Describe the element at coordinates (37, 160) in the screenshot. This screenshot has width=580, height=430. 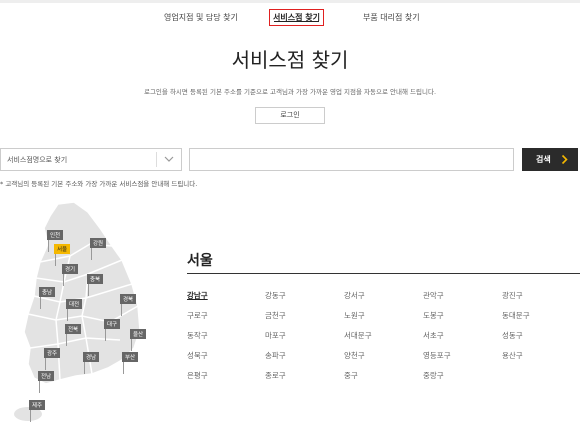
I see `search-type-value: 서비스점명으로 찾기` at that location.